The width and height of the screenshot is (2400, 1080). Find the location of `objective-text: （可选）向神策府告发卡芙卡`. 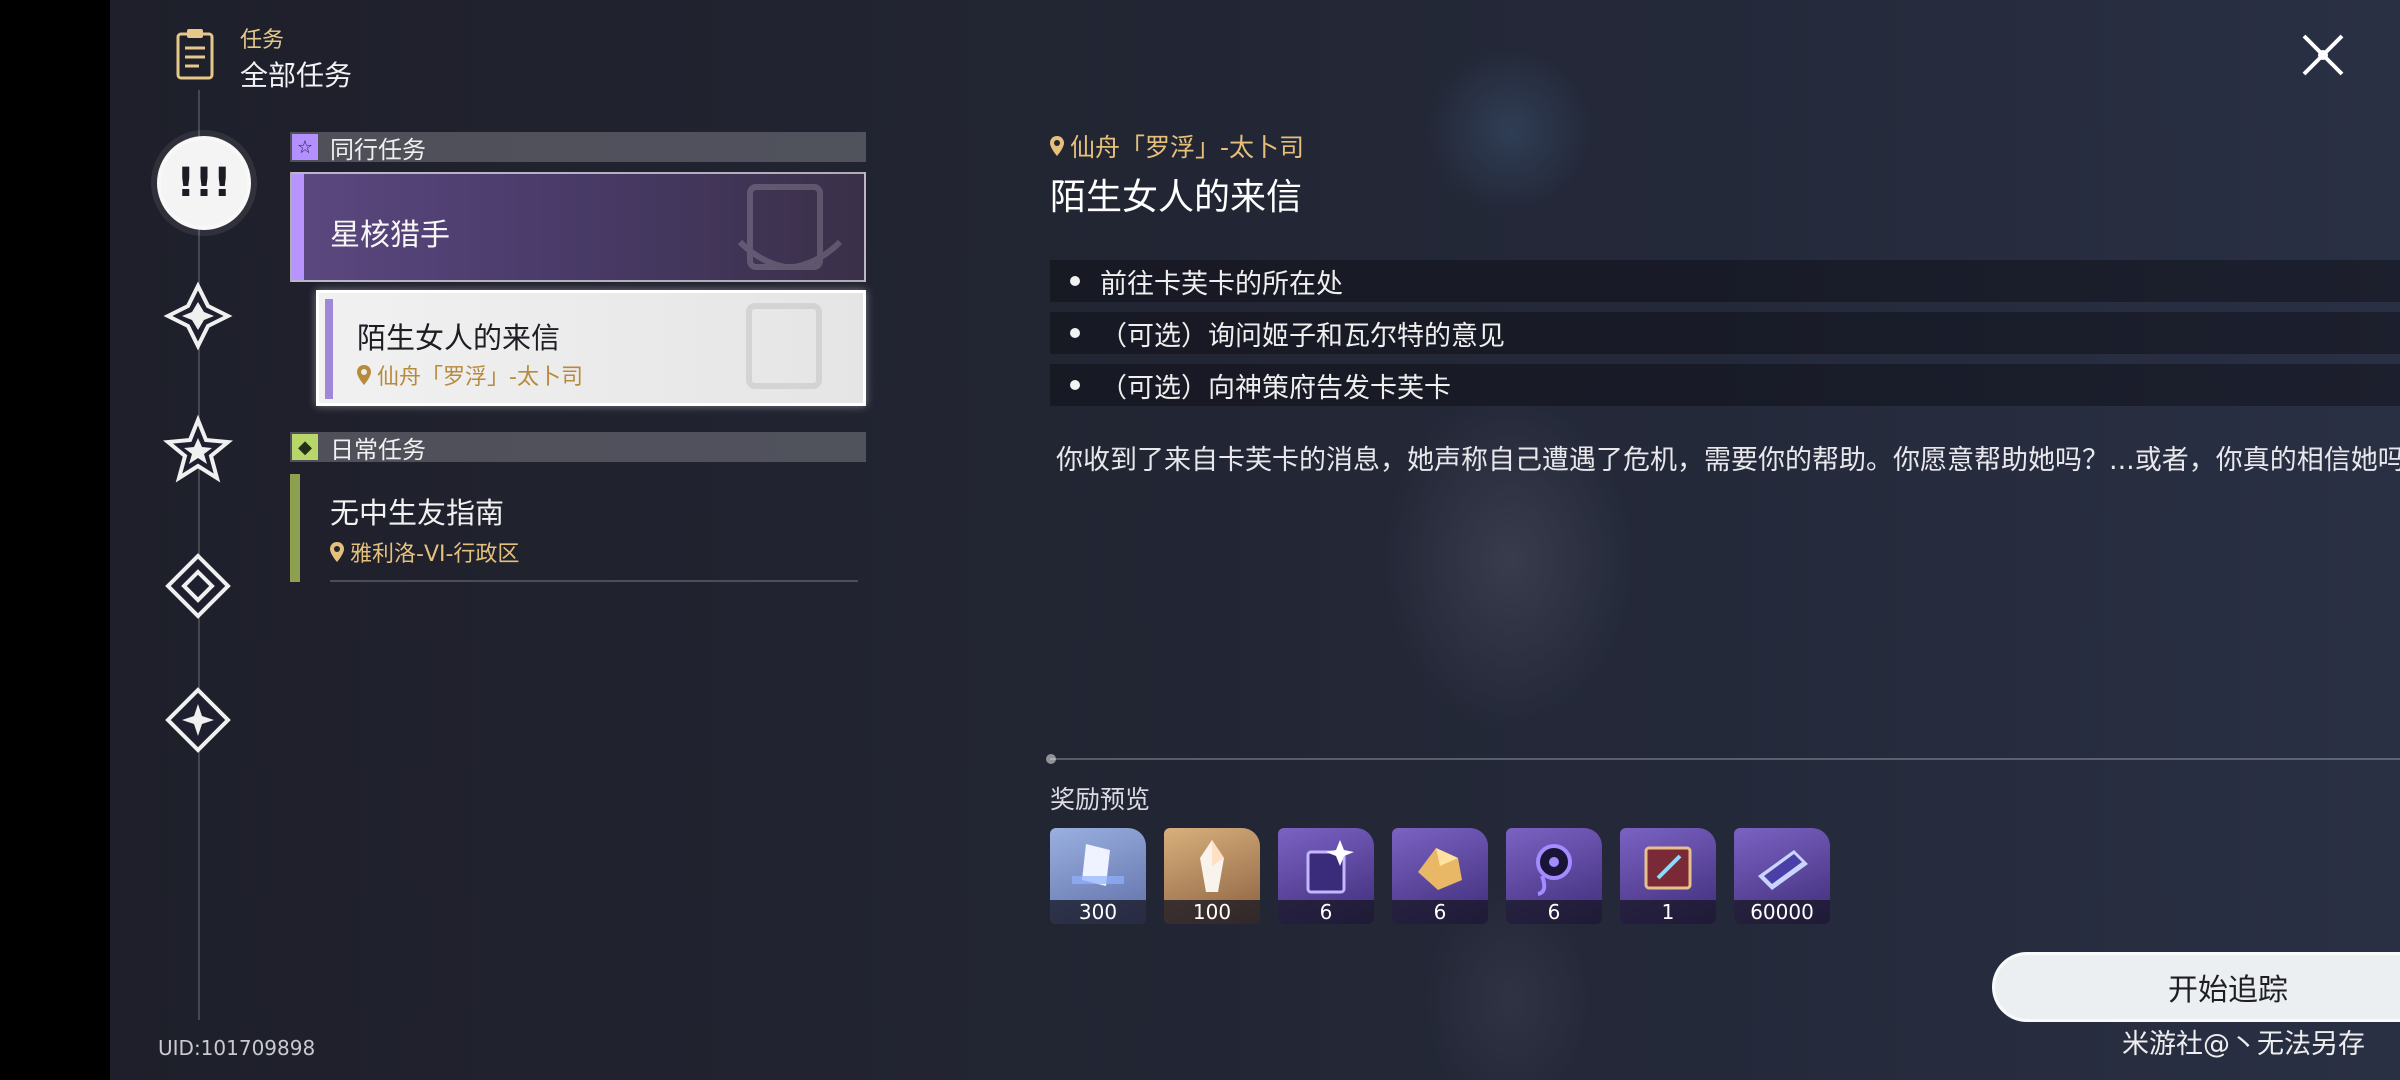

objective-text: （可选）向神策府告发卡芙卡 is located at coordinates (1275, 388).